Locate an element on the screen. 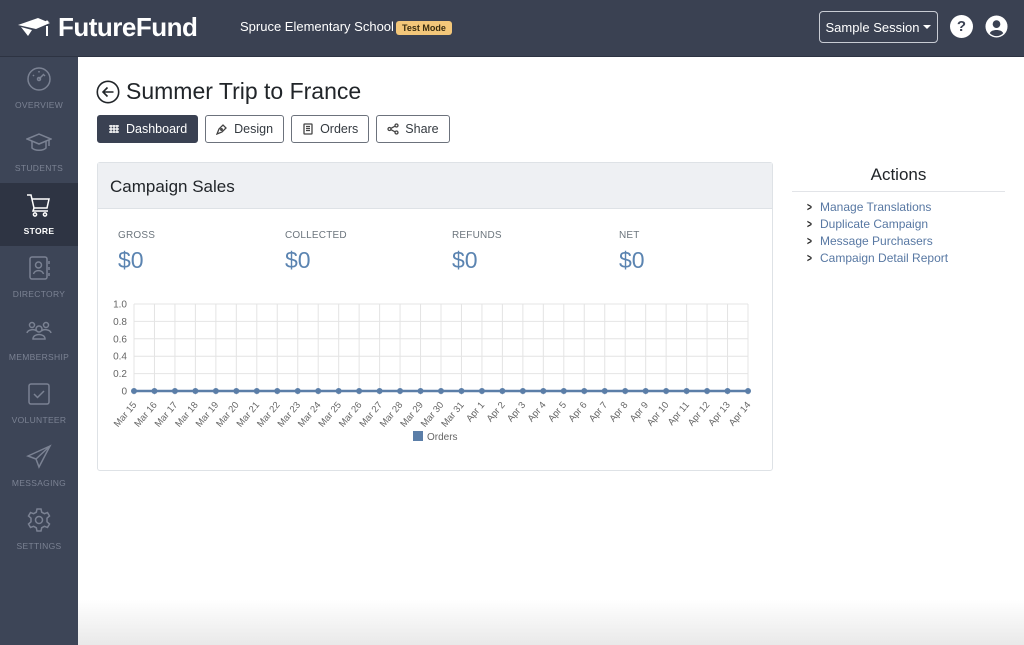 The image size is (1024, 645). x-tick-label: Apr 14 is located at coordinates (740, 414).